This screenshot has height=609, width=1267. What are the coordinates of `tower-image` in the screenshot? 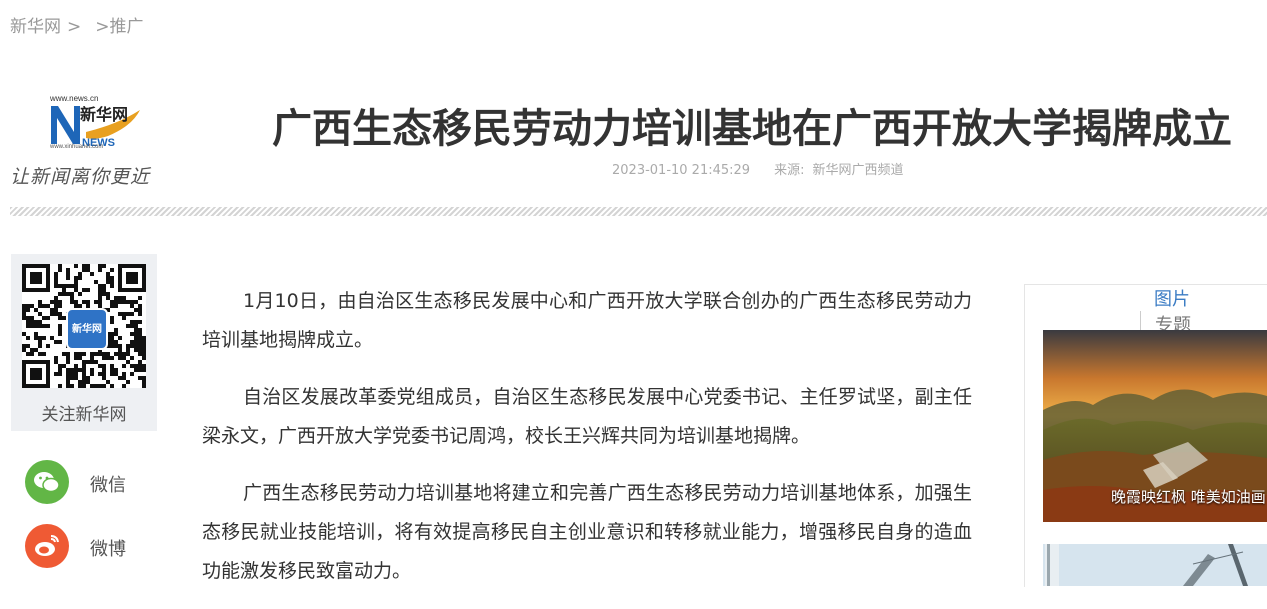 It's located at (1155, 565).